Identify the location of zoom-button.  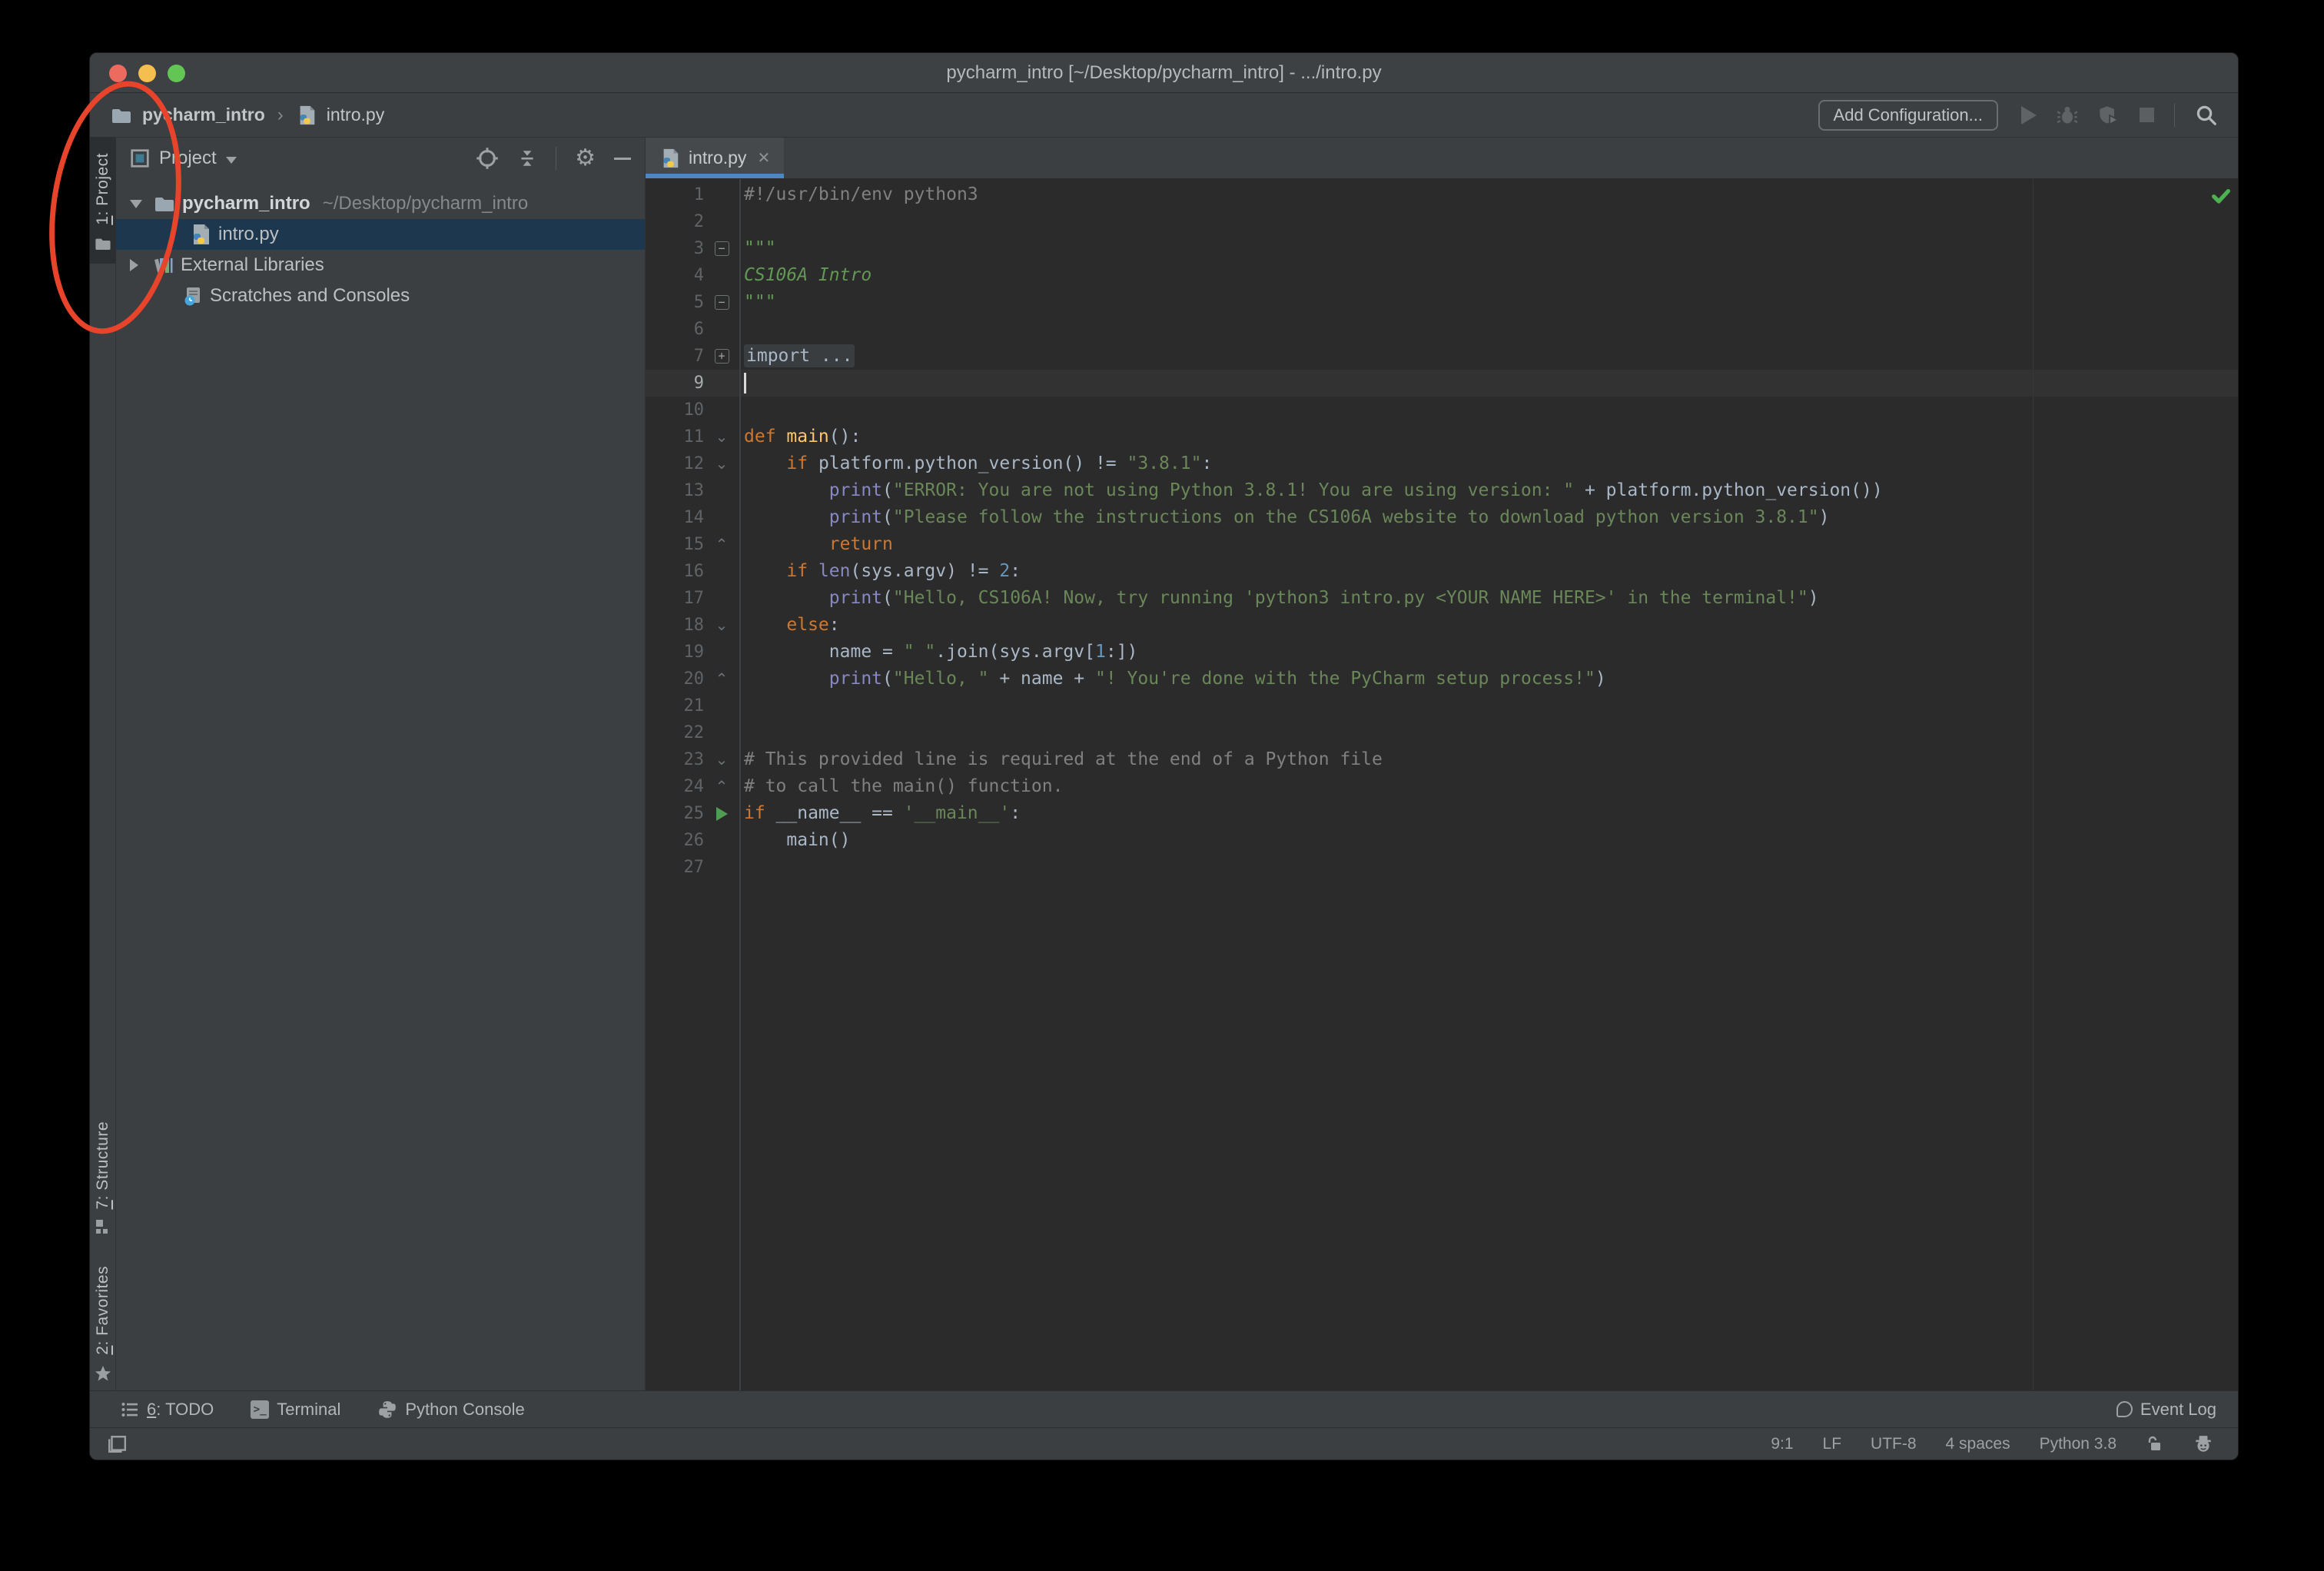
(176, 73).